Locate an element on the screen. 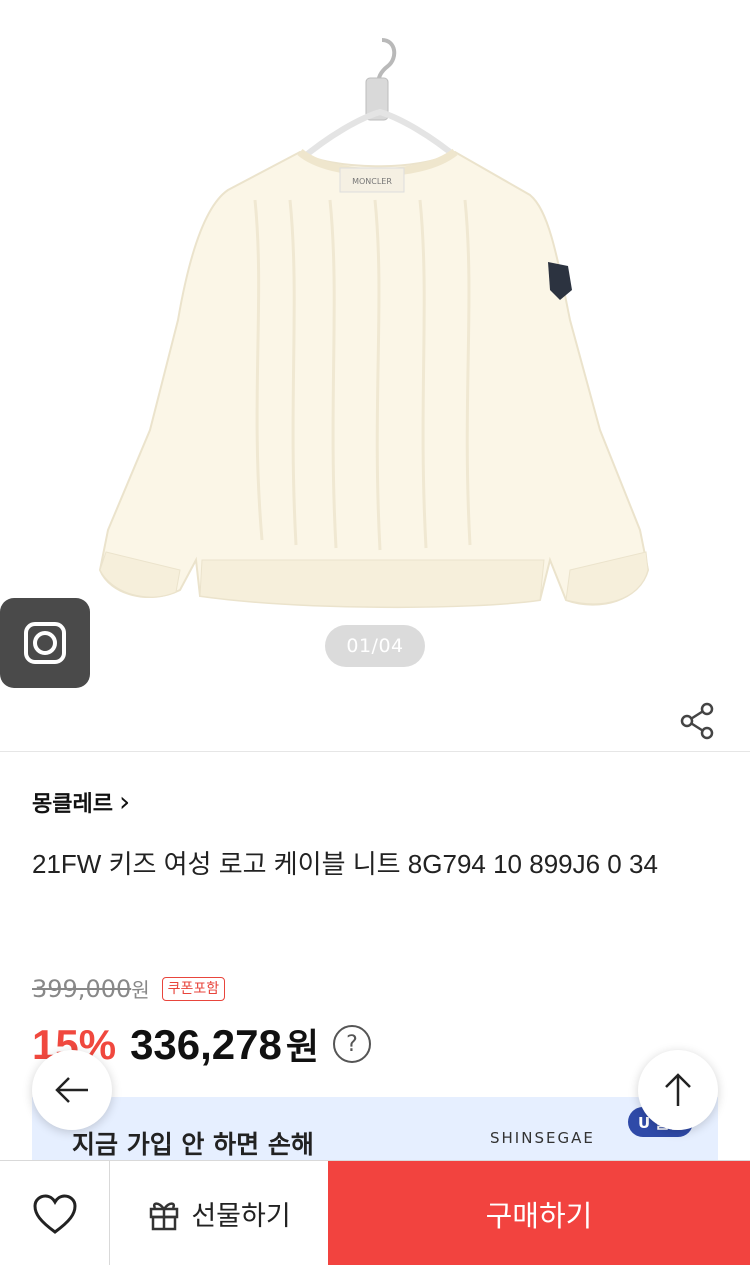 Image resolution: width=750 pixels, height=1265 pixels. original-price-row: 399,000원 쿠폰포함 is located at coordinates (129, 988).